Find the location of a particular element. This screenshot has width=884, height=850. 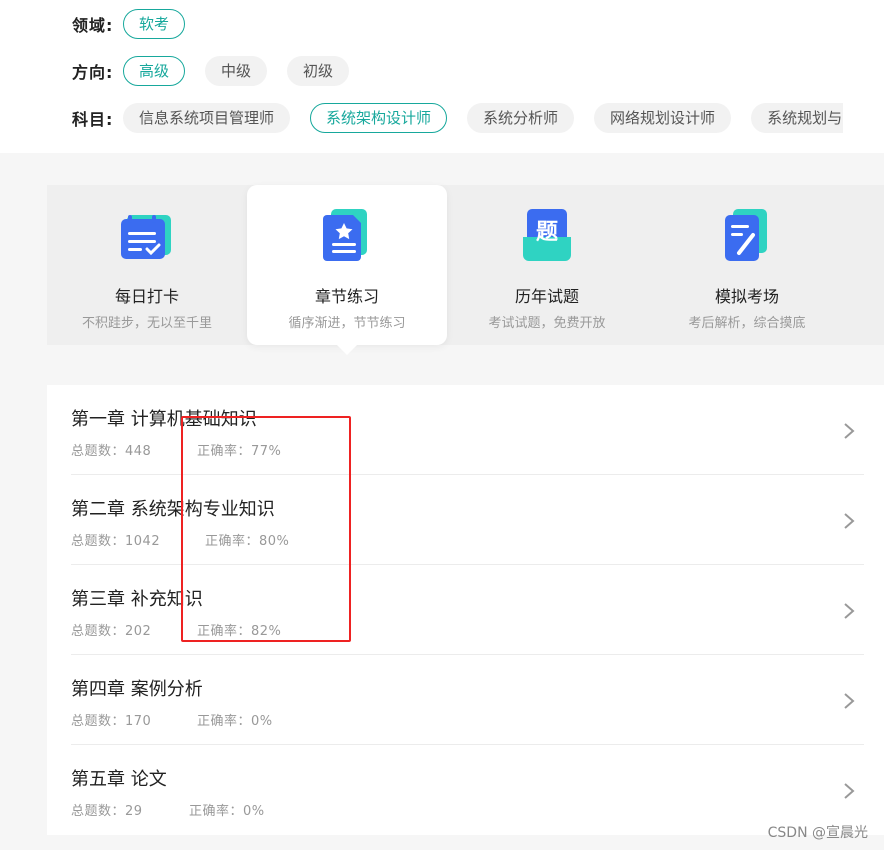

chapter-question-count: 总题数：1042 is located at coordinates (116, 541).